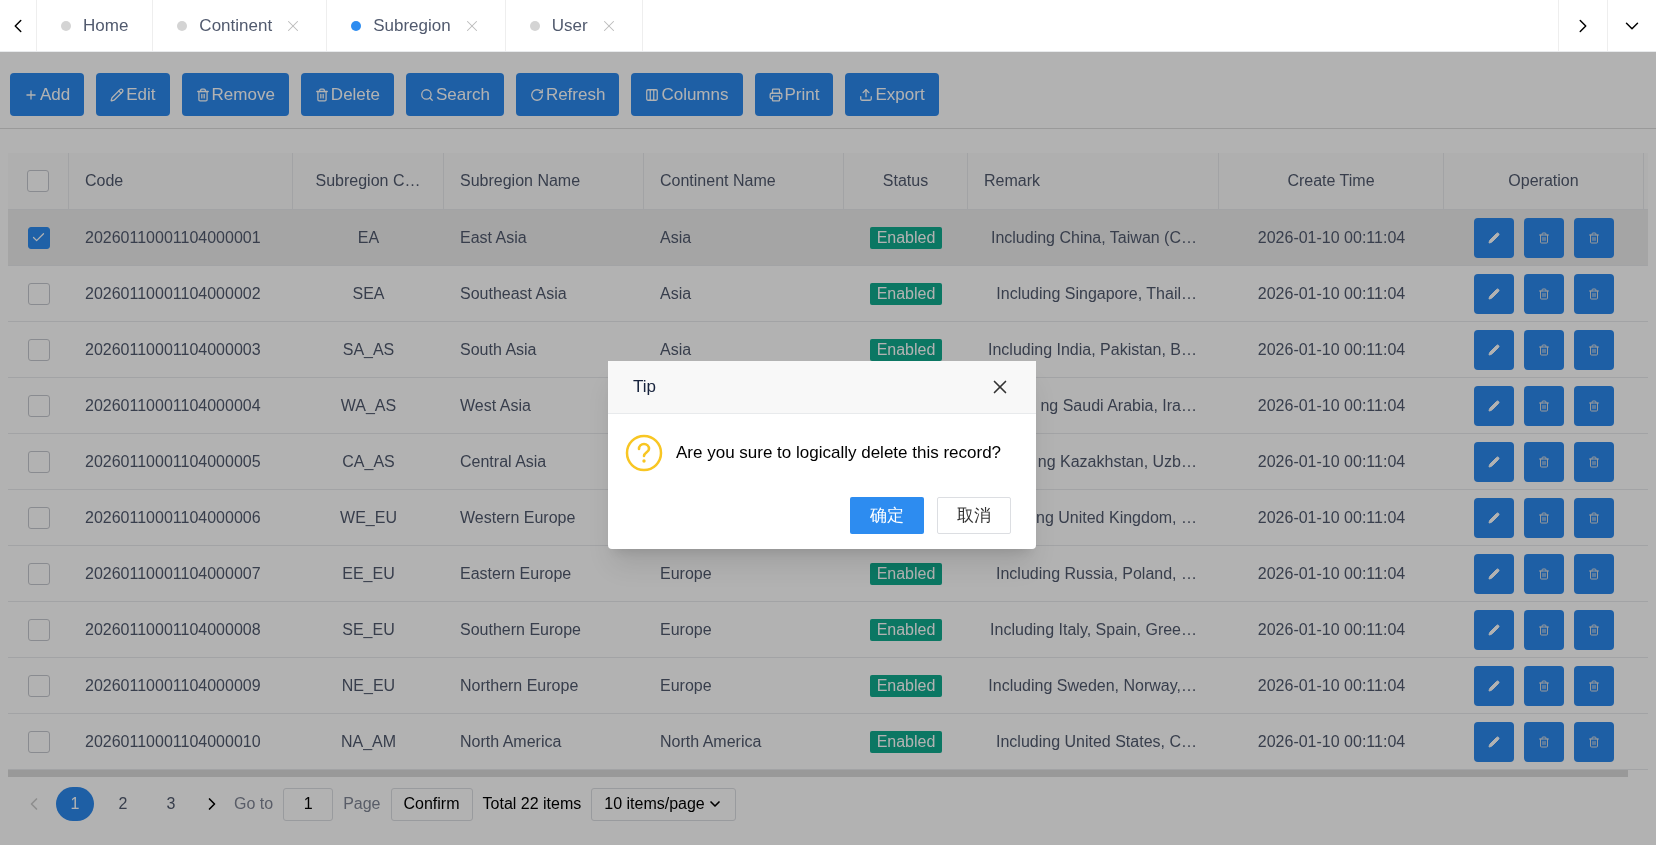  I want to click on page-size-select: 10 items/page, so click(664, 804).